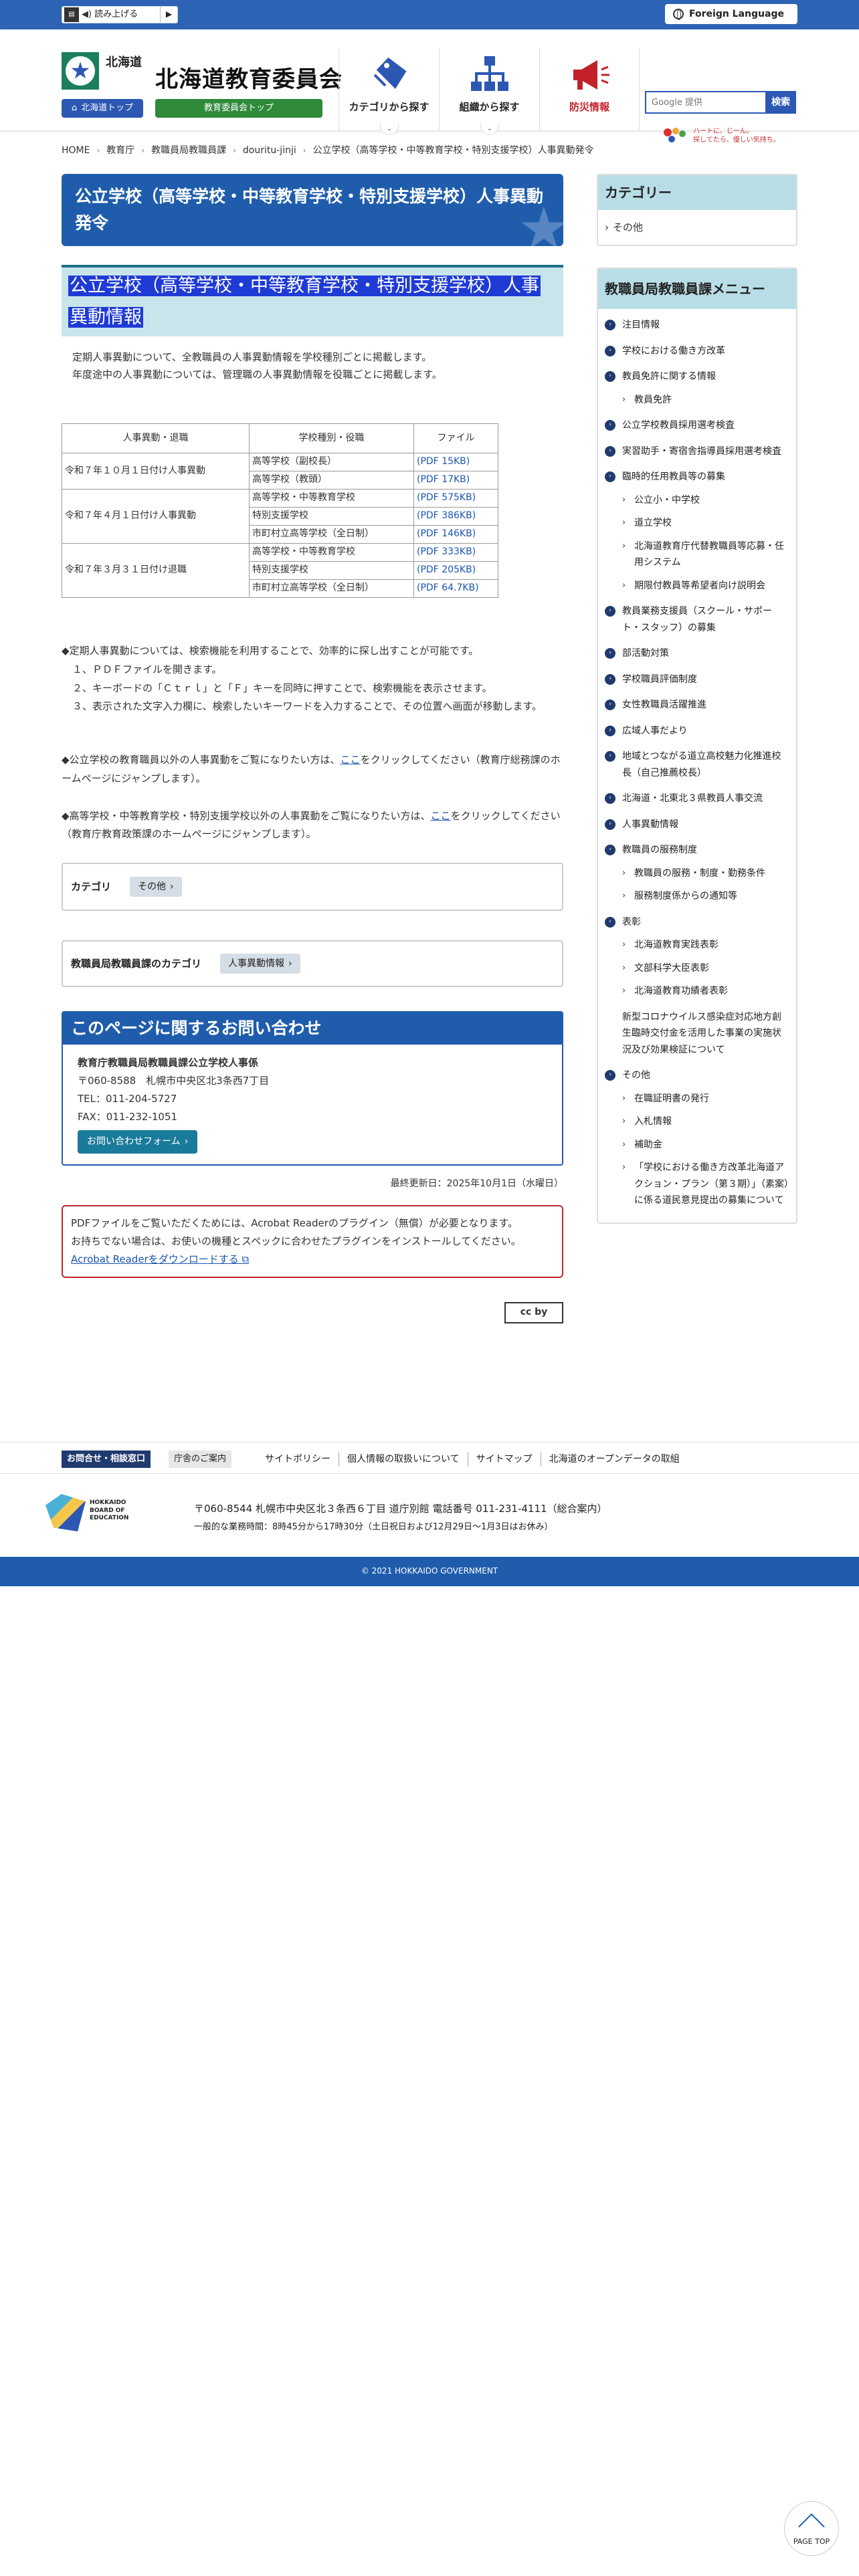  What do you see at coordinates (697, 452) in the screenshot?
I see `sidebar-menu-item: › 実習助手・寄宿舎指導員採用選考検査` at bounding box center [697, 452].